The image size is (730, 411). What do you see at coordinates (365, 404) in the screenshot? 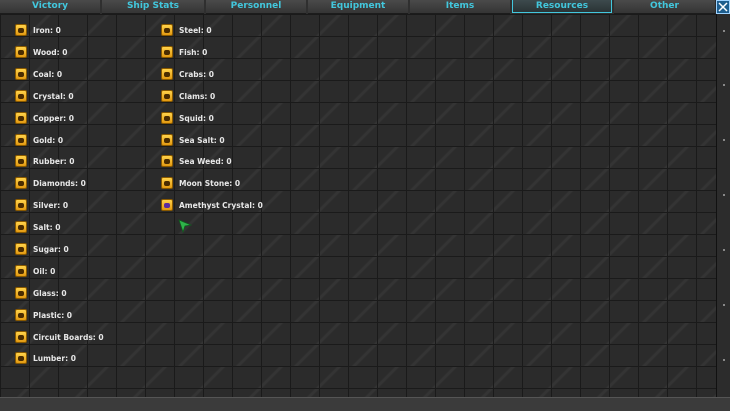
I see `bottom-bar` at bounding box center [365, 404].